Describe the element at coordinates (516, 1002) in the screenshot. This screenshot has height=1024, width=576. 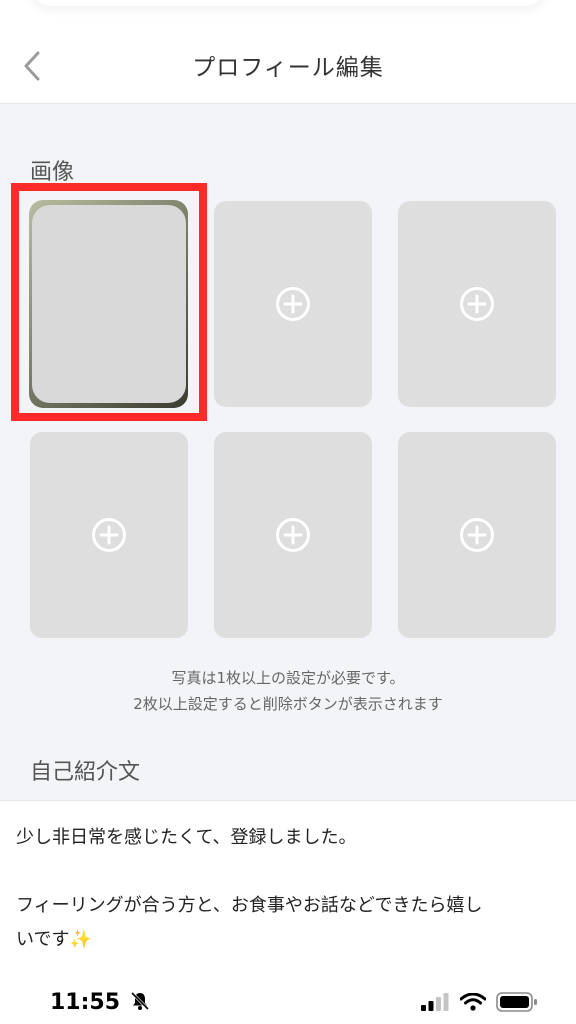
I see `battery-icon` at that location.